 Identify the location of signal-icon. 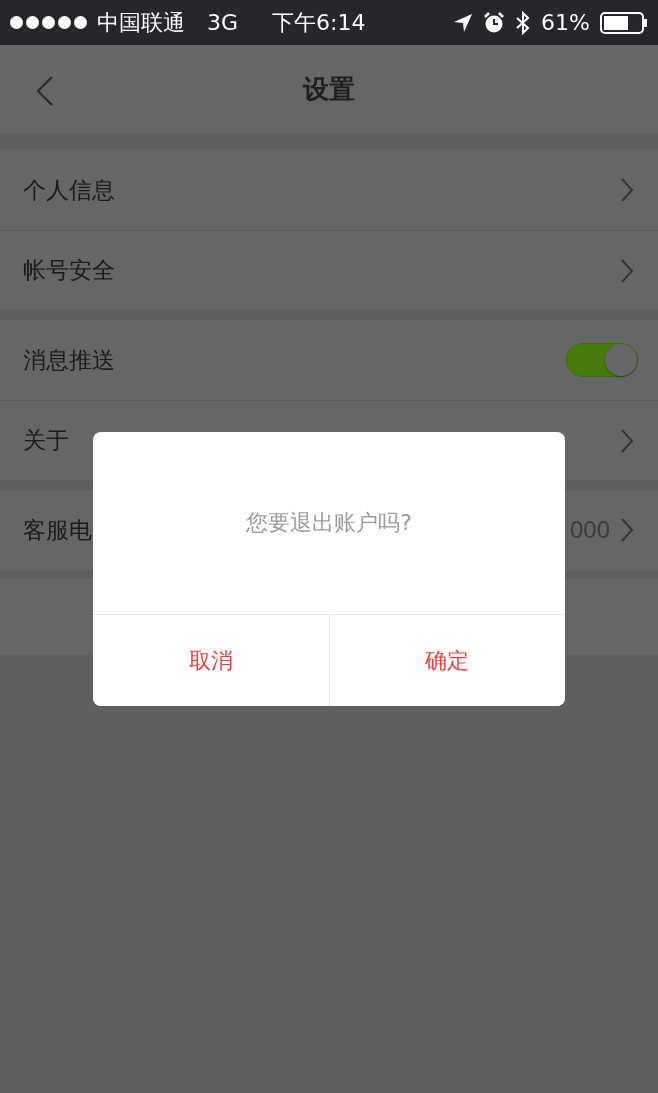
(48, 22).